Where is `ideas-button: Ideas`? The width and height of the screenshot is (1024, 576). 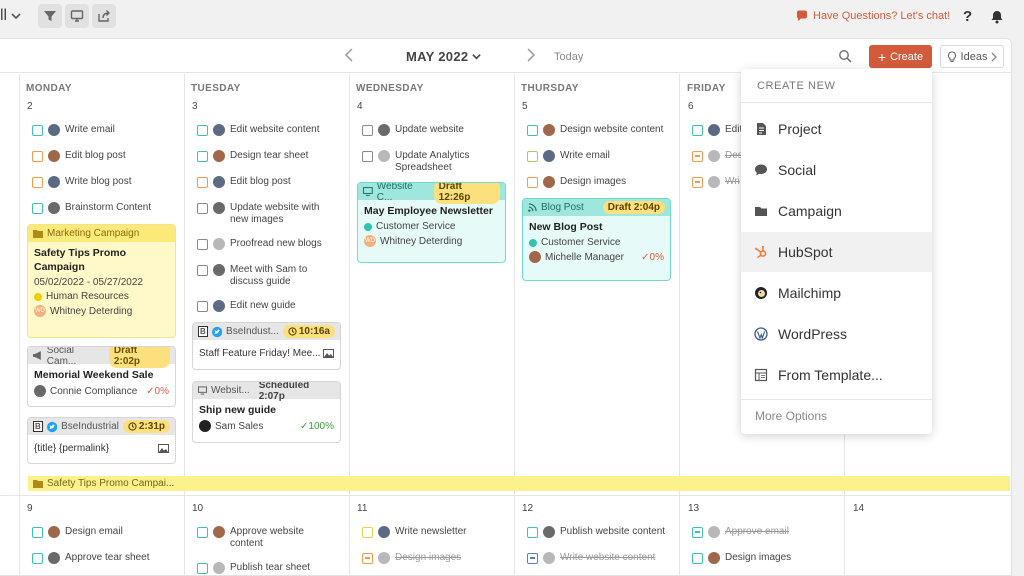 ideas-button: Ideas is located at coordinates (972, 56).